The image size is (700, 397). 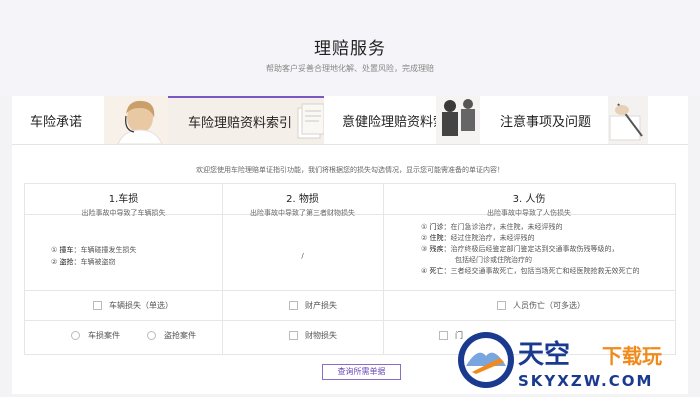 What do you see at coordinates (123, 213) in the screenshot?
I see `column-subtitle: 出险事故中导致了车辆损失` at bounding box center [123, 213].